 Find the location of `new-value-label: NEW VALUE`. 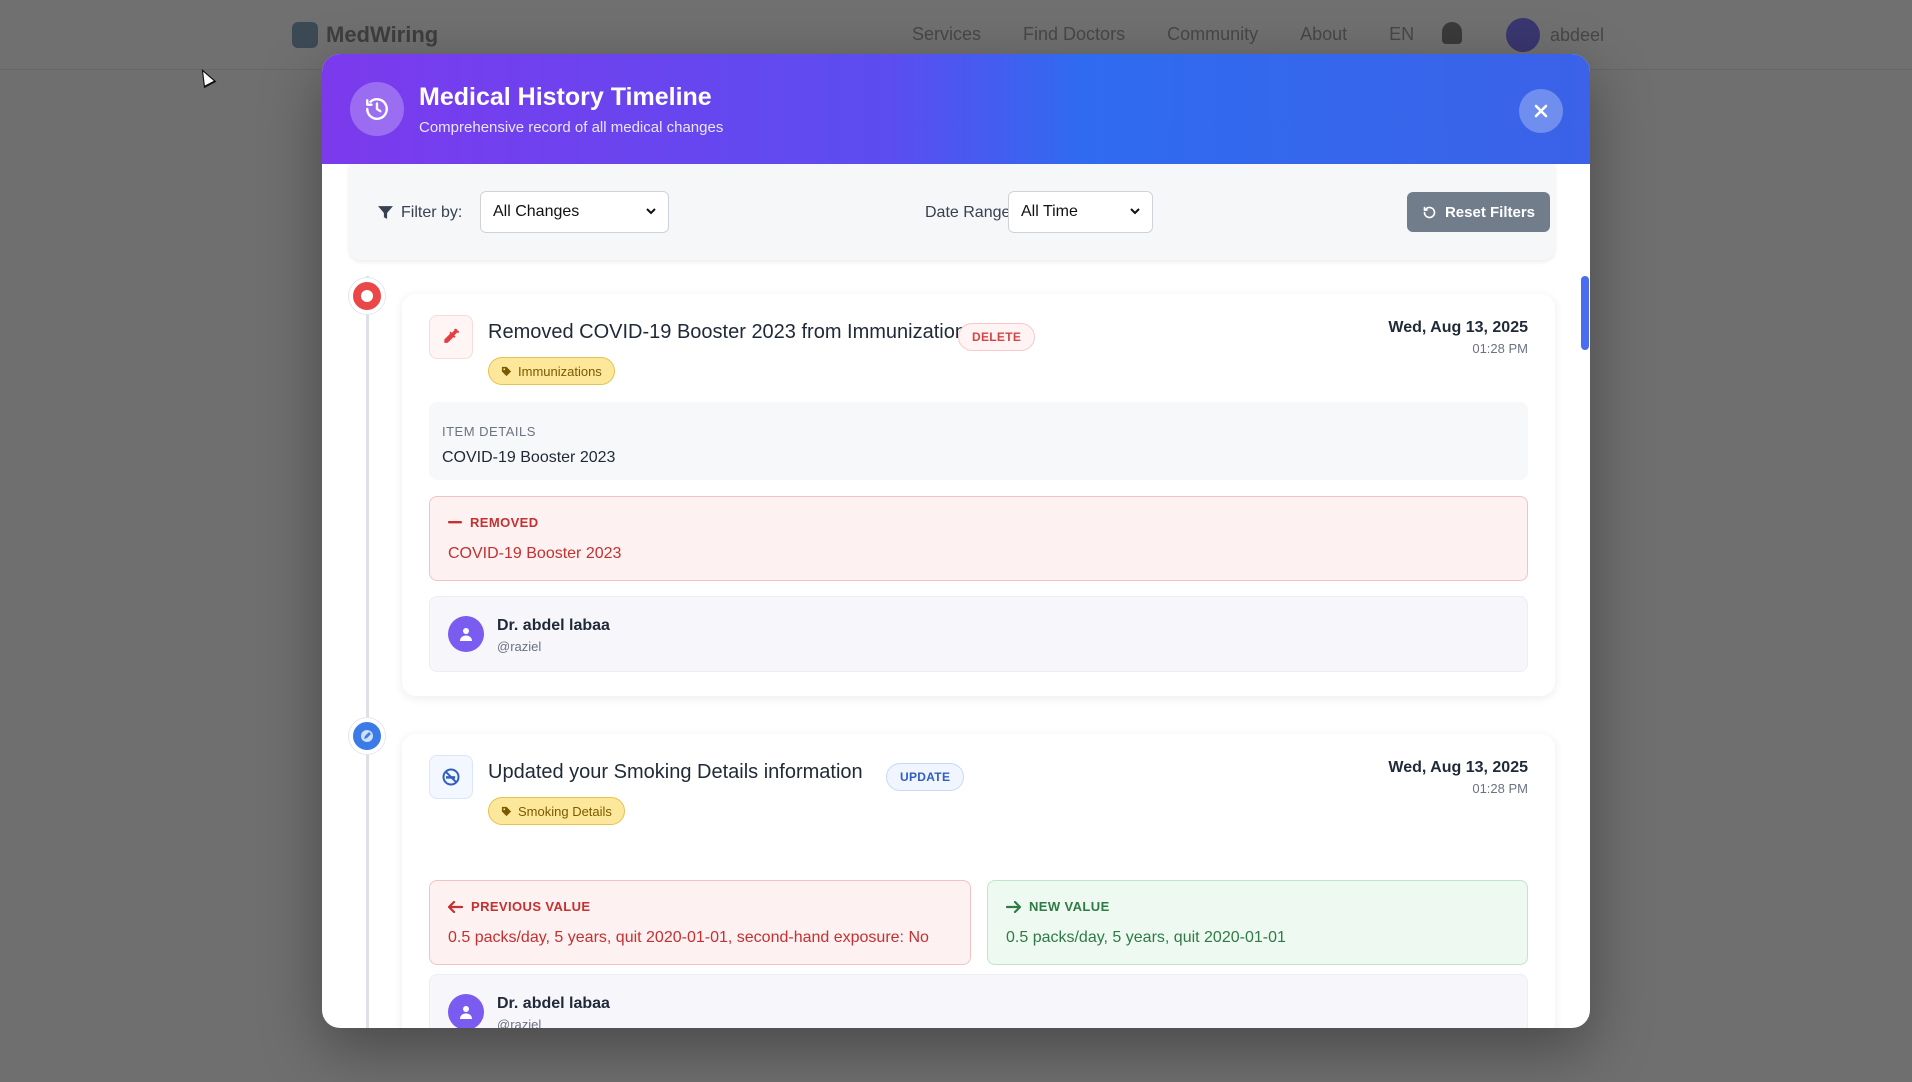

new-value-label: NEW VALUE is located at coordinates (1058, 906).